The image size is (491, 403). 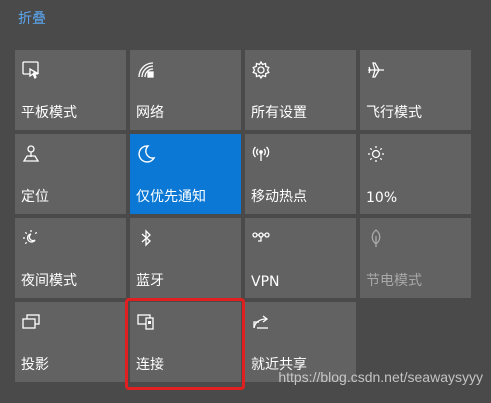 I want to click on collapse-link: 折叠, so click(x=32, y=18).